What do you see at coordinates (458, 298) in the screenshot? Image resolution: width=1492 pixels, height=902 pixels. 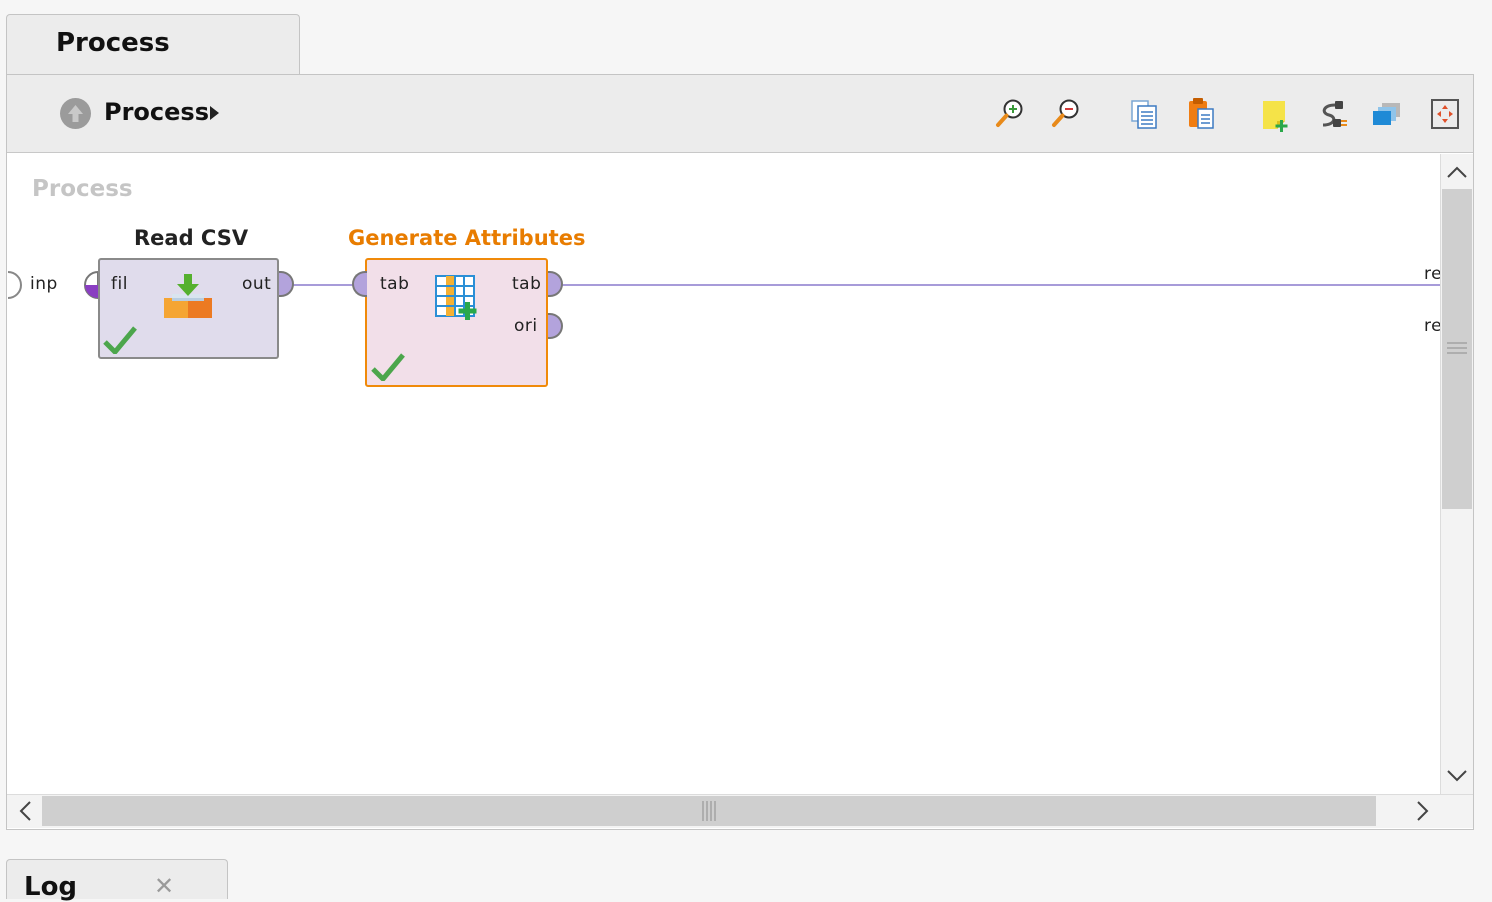 I see `table-add-icon` at bounding box center [458, 298].